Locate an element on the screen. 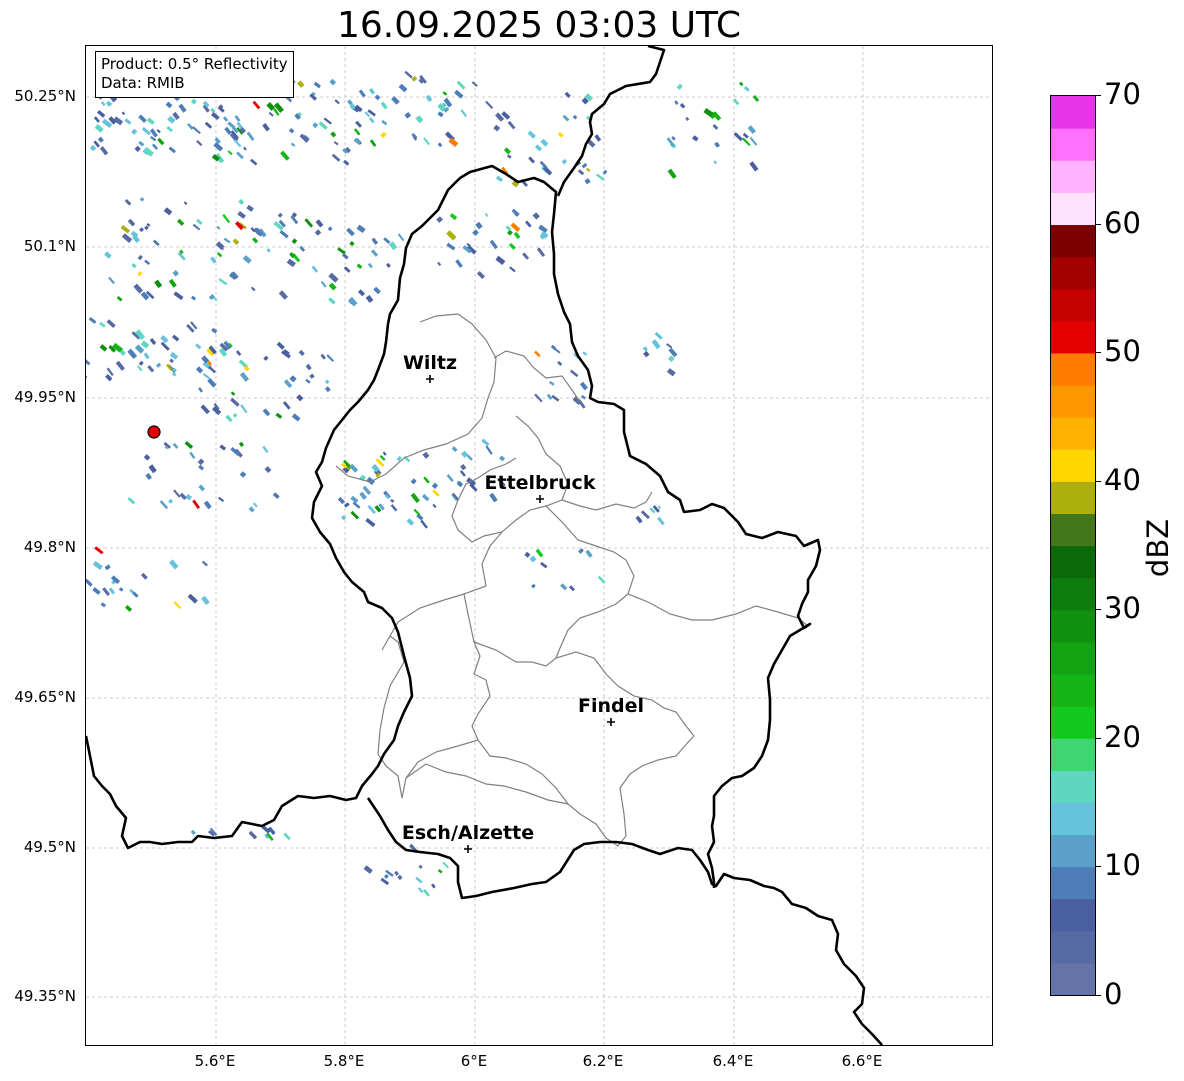  city-label: Esch/Alzette is located at coordinates (468, 833).